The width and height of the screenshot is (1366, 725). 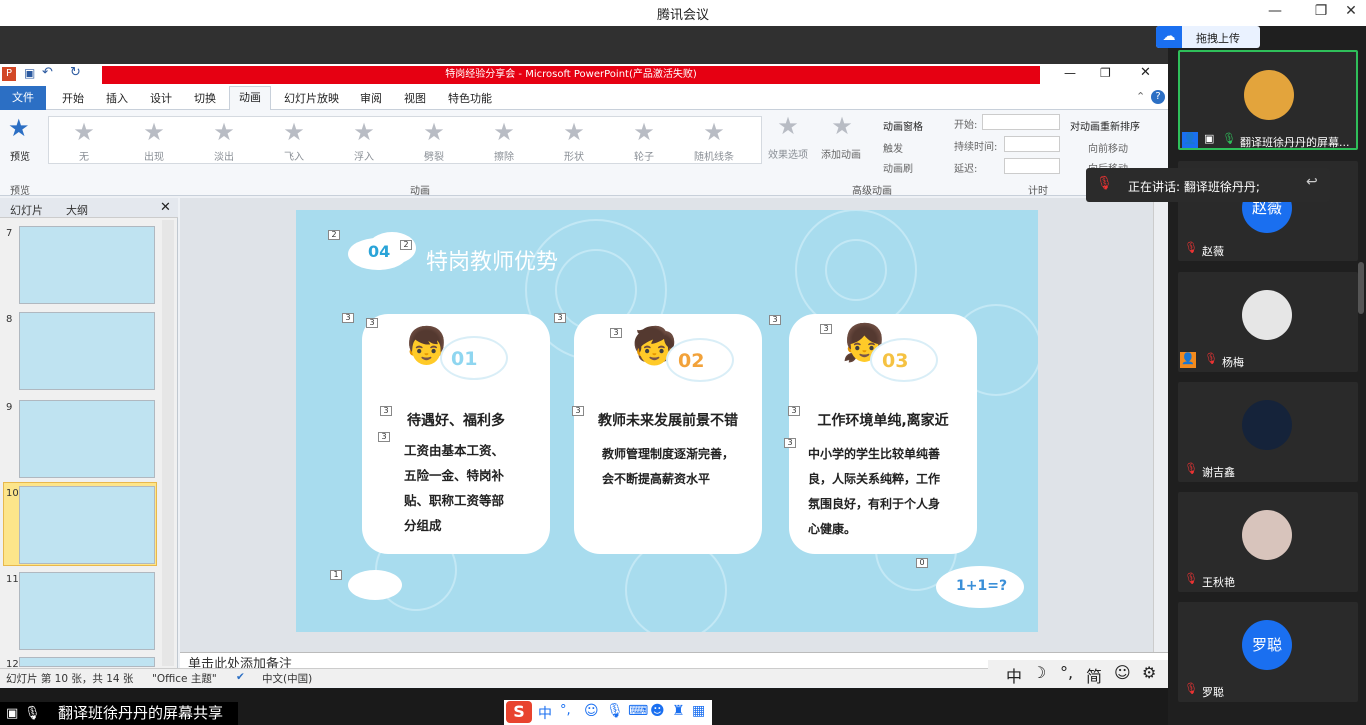 I want to click on anim-fade-icon: ★, so click(x=224, y=132).